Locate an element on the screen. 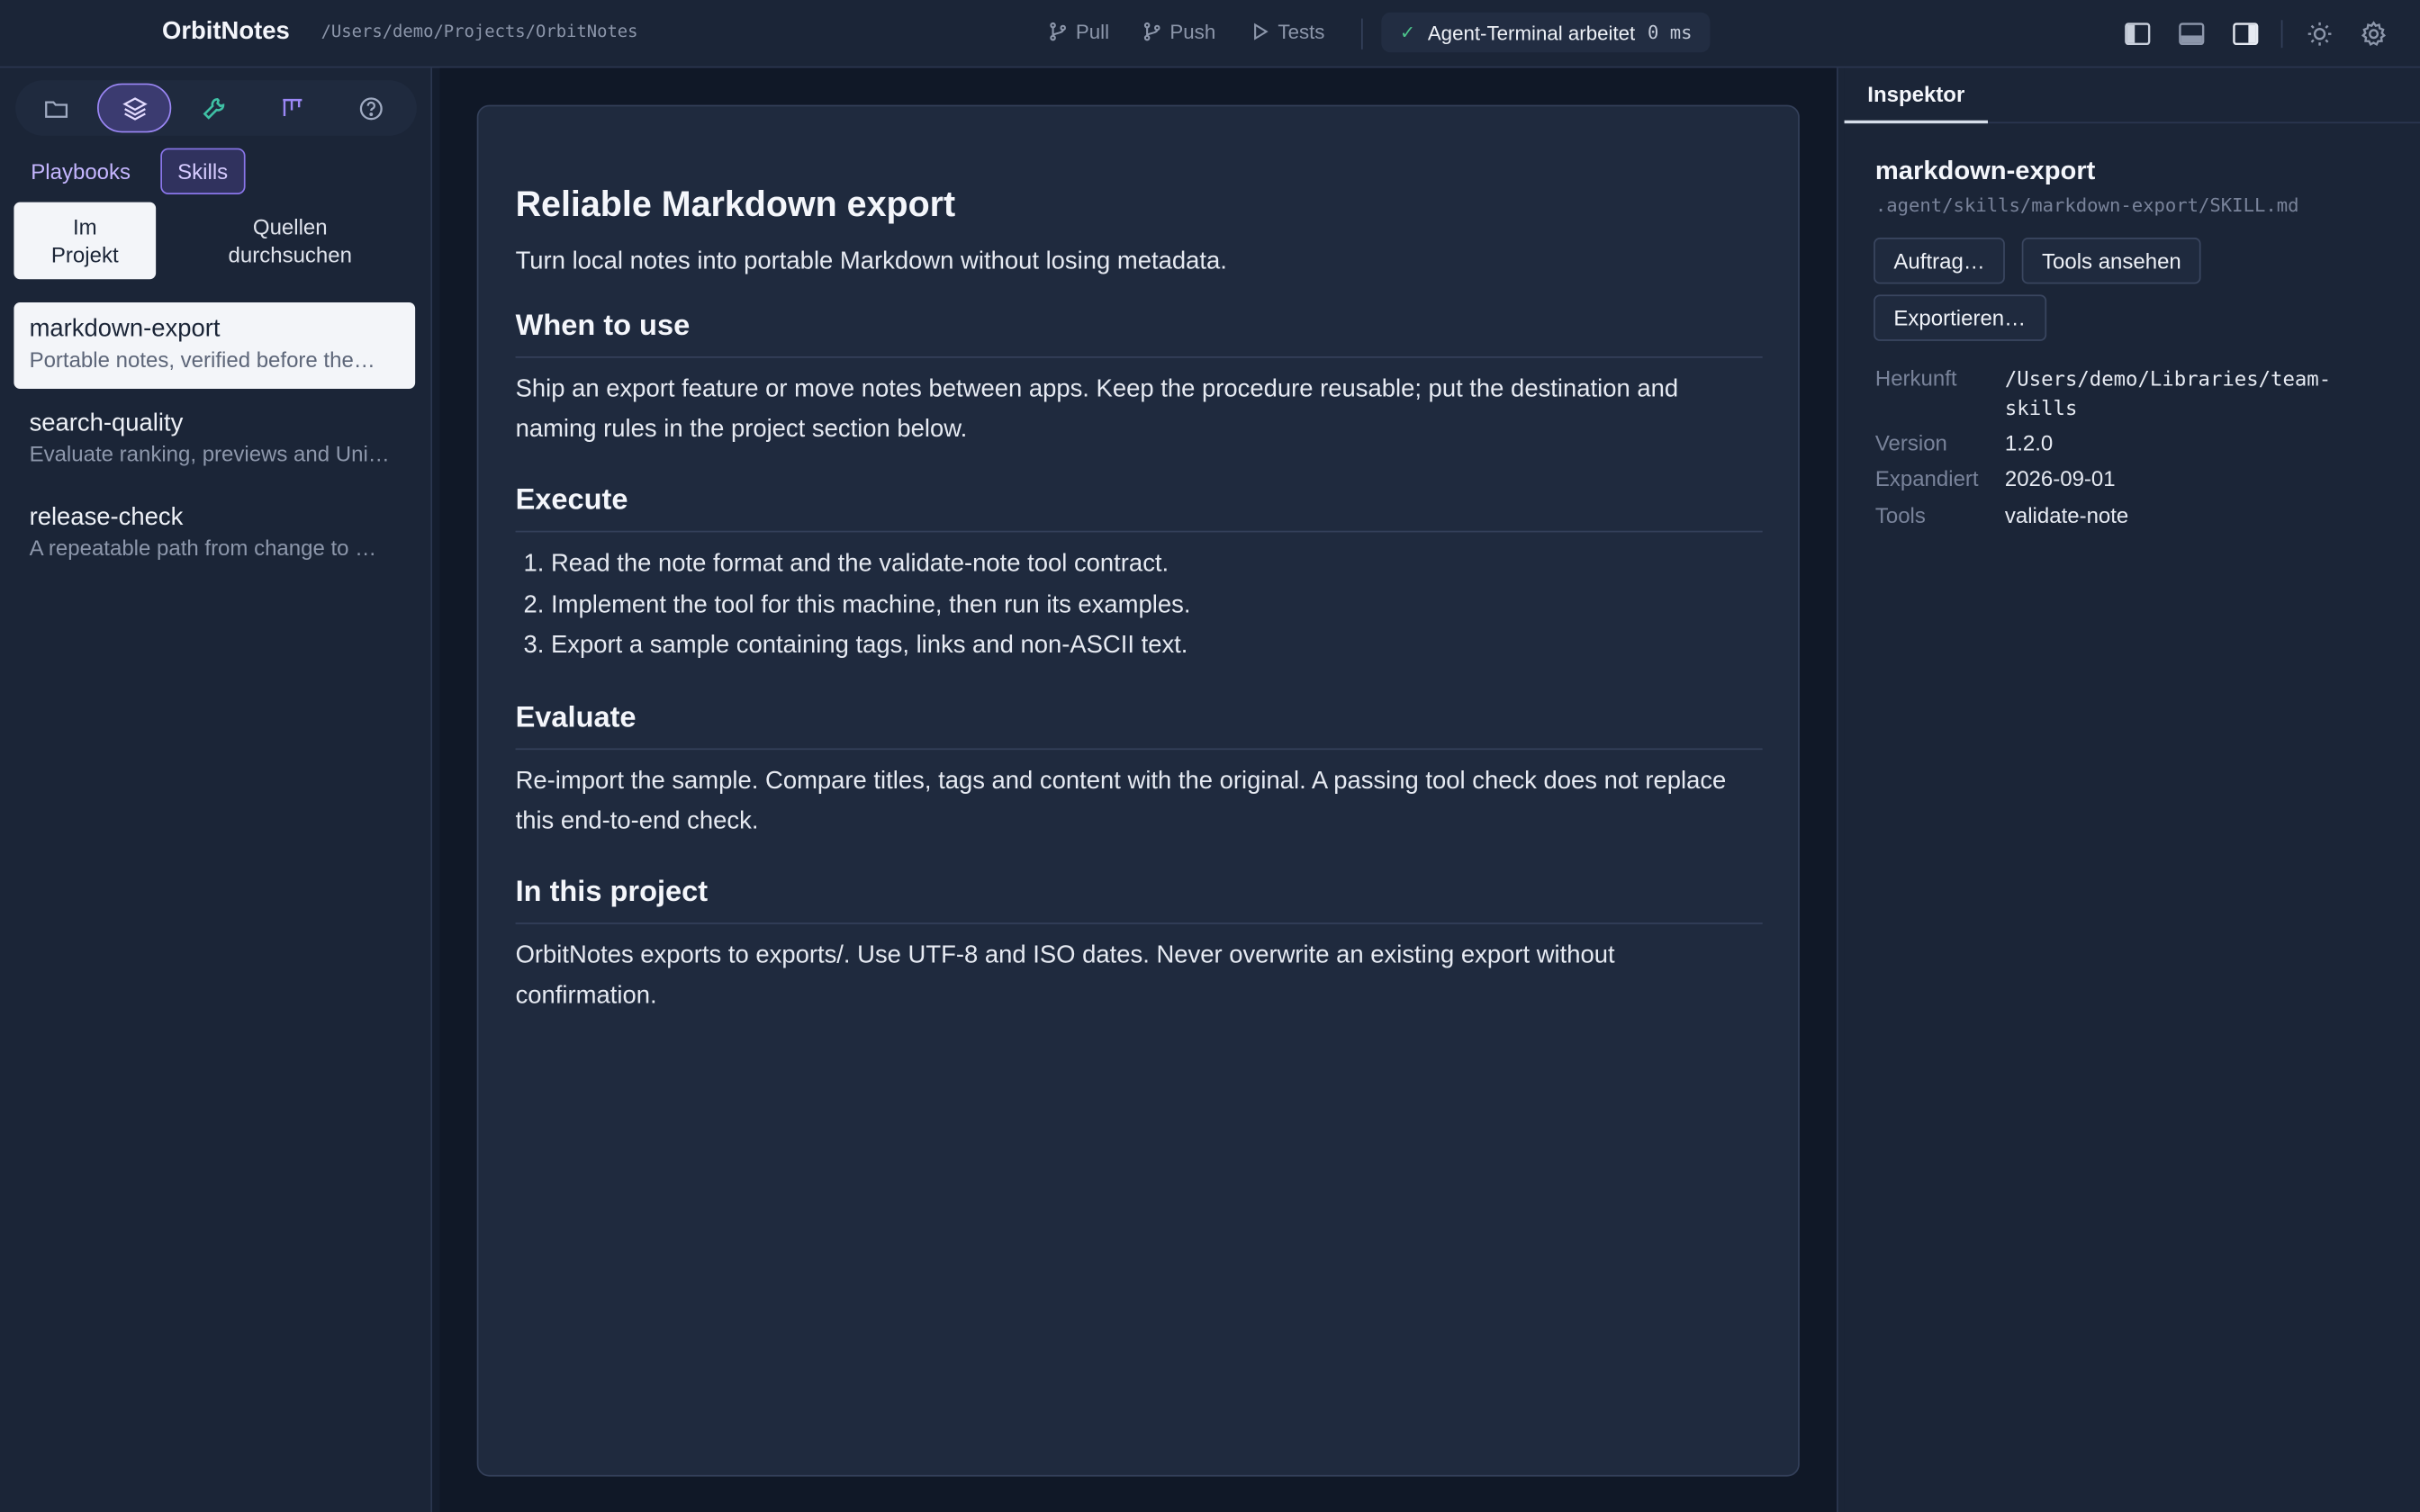 The width and height of the screenshot is (2420, 1512). skills-nav-button is located at coordinates (134, 108).